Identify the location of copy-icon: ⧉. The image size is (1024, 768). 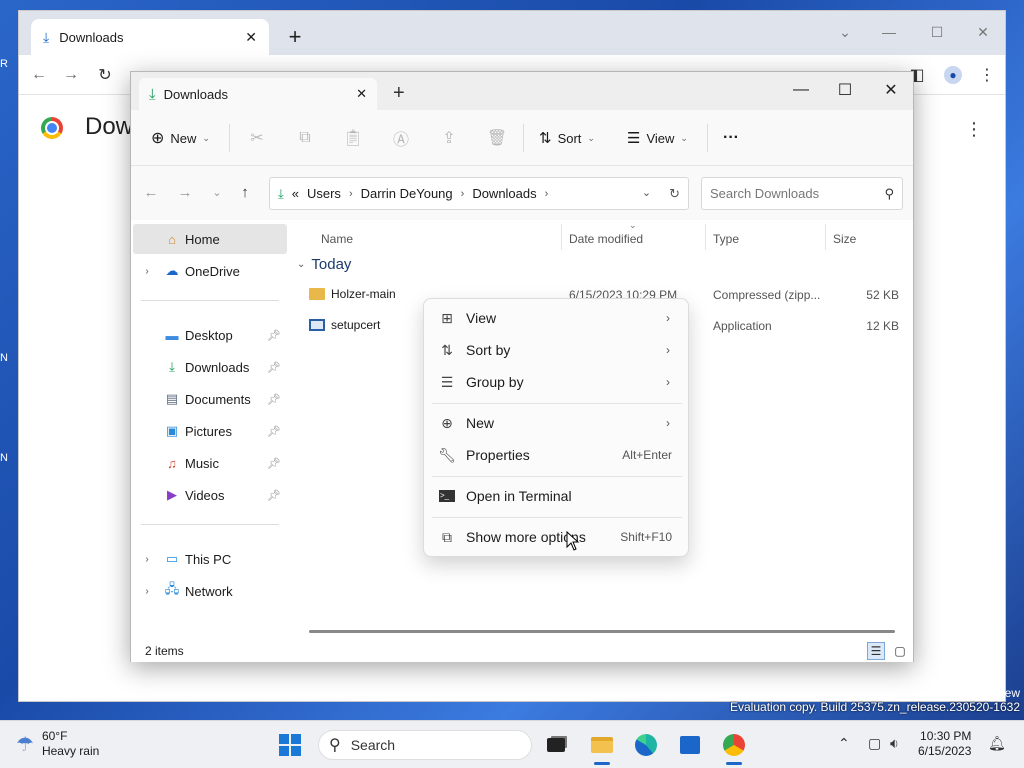
(305, 138).